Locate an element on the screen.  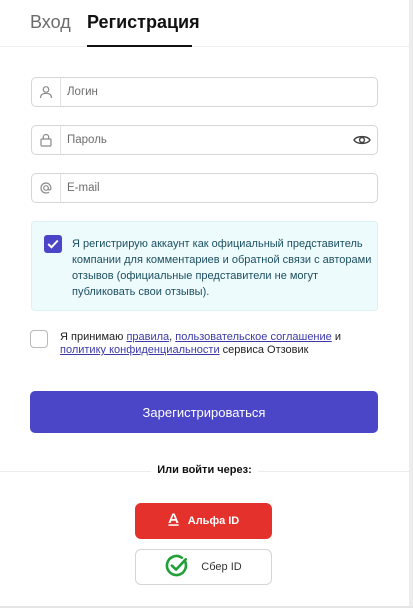
representative-checkbox is located at coordinates (53, 244).